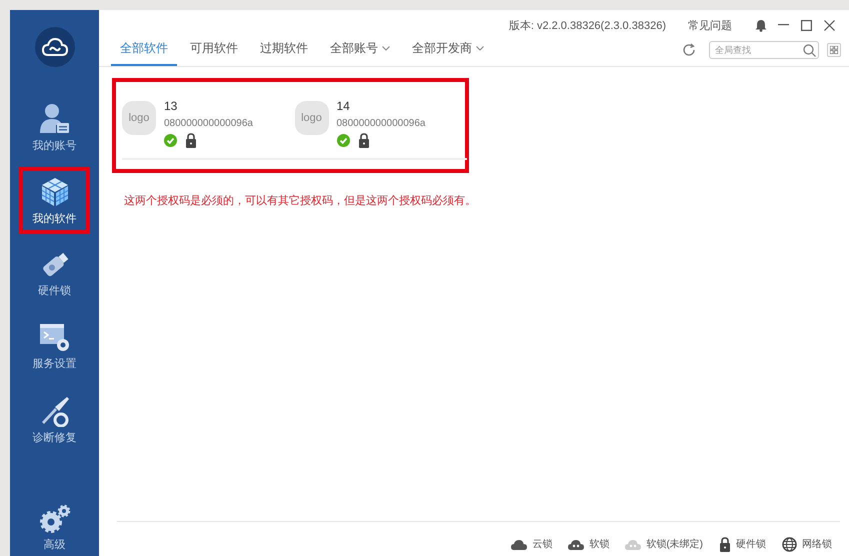 Image resolution: width=849 pixels, height=556 pixels. I want to click on note-text: 这两个授权码是必须的，可以有其它授权码，但是这两个授权码必须有。, so click(300, 201).